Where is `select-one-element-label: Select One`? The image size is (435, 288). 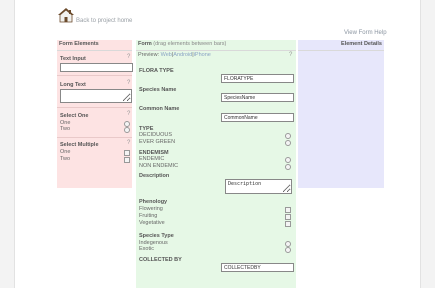 select-one-element-label: Select One is located at coordinates (74, 116).